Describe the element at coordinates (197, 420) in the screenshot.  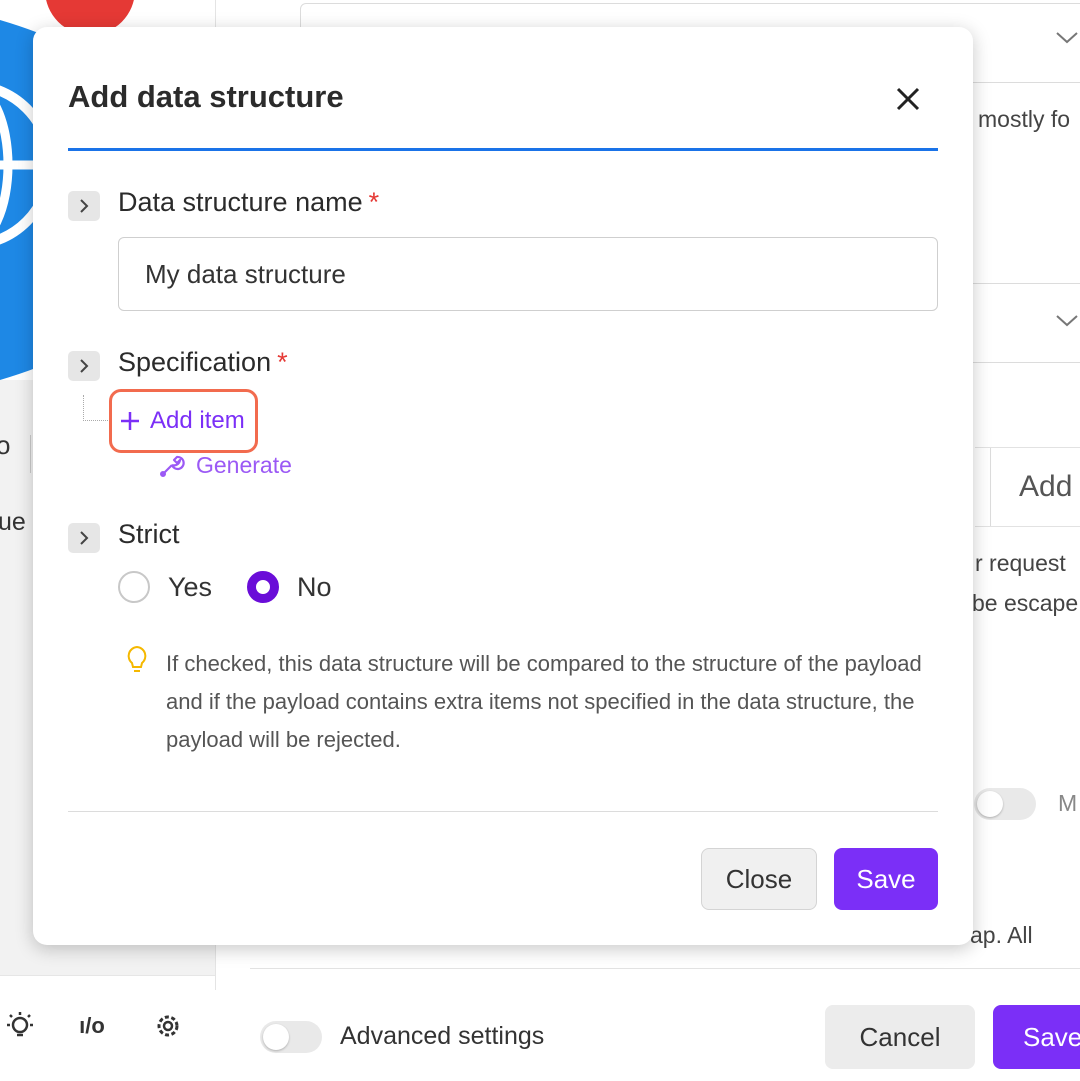
I see `add-item-label: Add item` at that location.